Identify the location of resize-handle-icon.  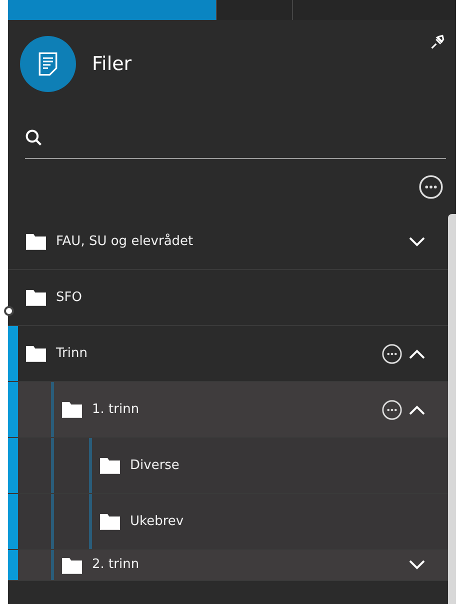
(9, 311).